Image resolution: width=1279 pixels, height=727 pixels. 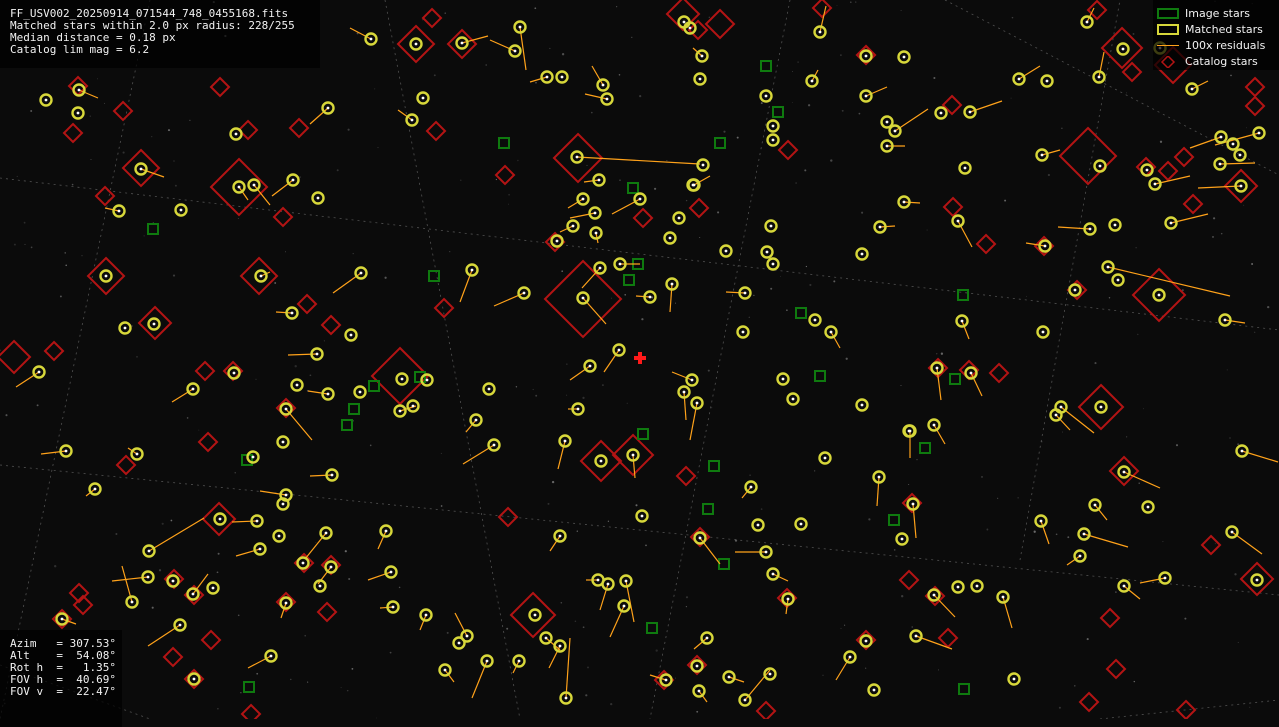 What do you see at coordinates (1168, 13) in the screenshot?
I see `square-icon` at bounding box center [1168, 13].